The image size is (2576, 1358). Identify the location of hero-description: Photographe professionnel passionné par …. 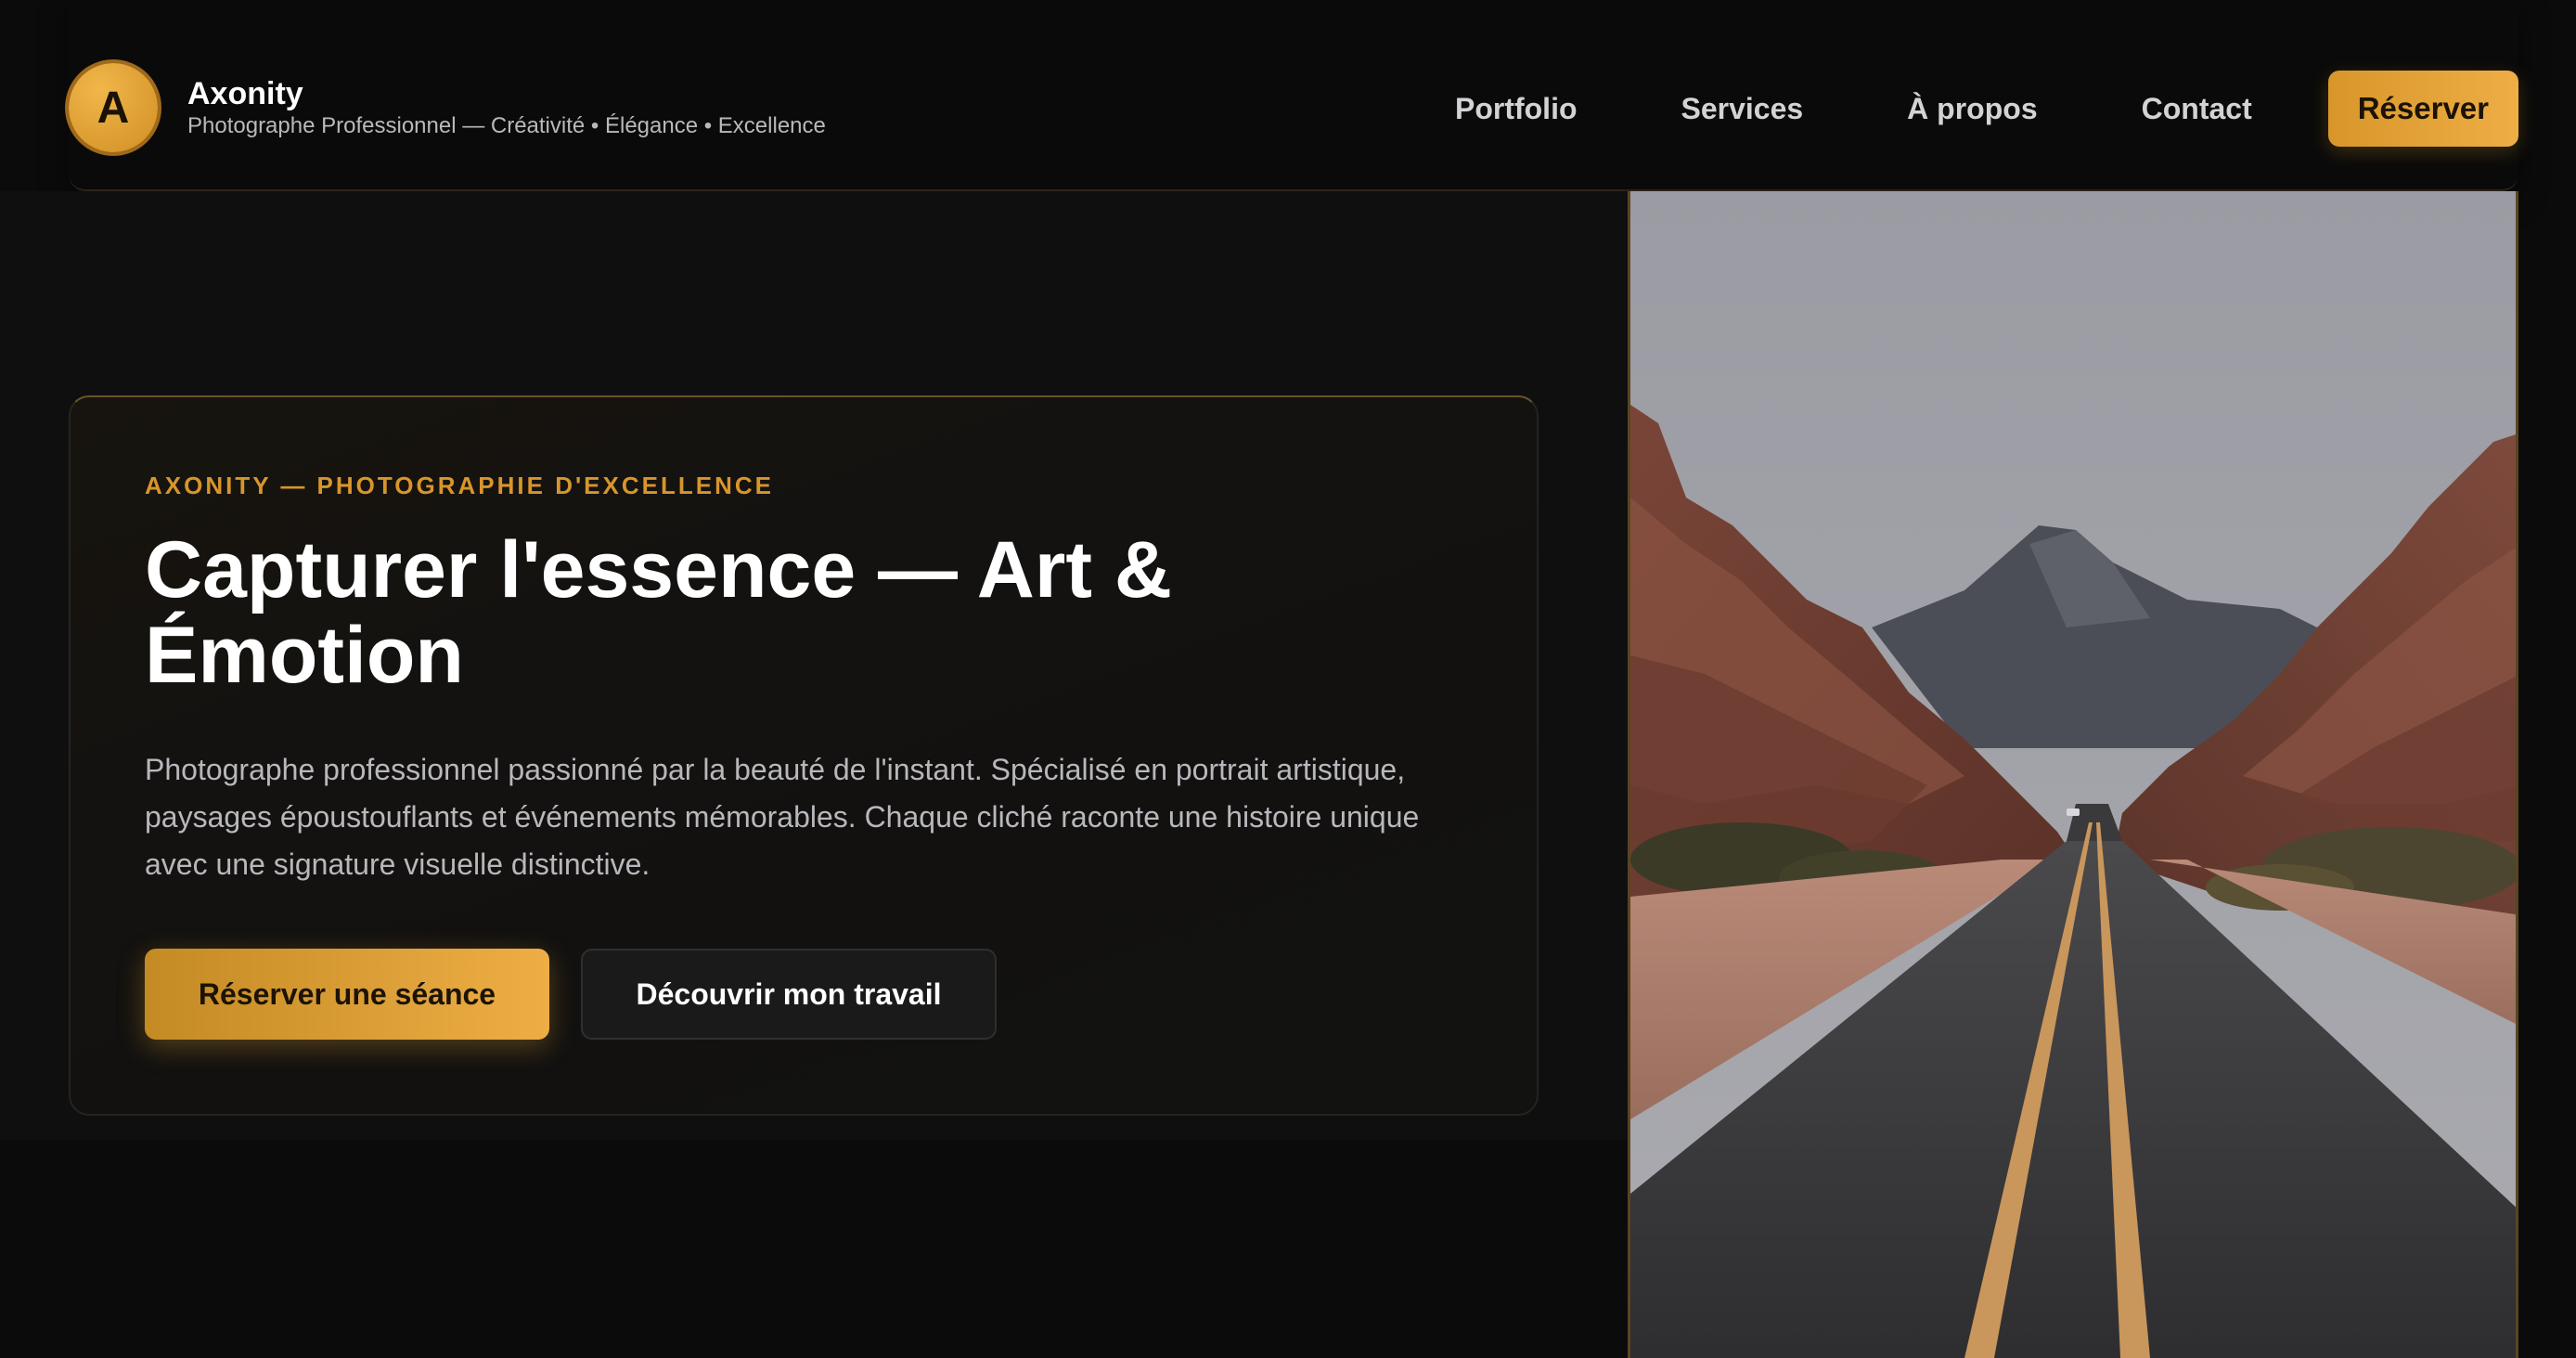
(782, 817).